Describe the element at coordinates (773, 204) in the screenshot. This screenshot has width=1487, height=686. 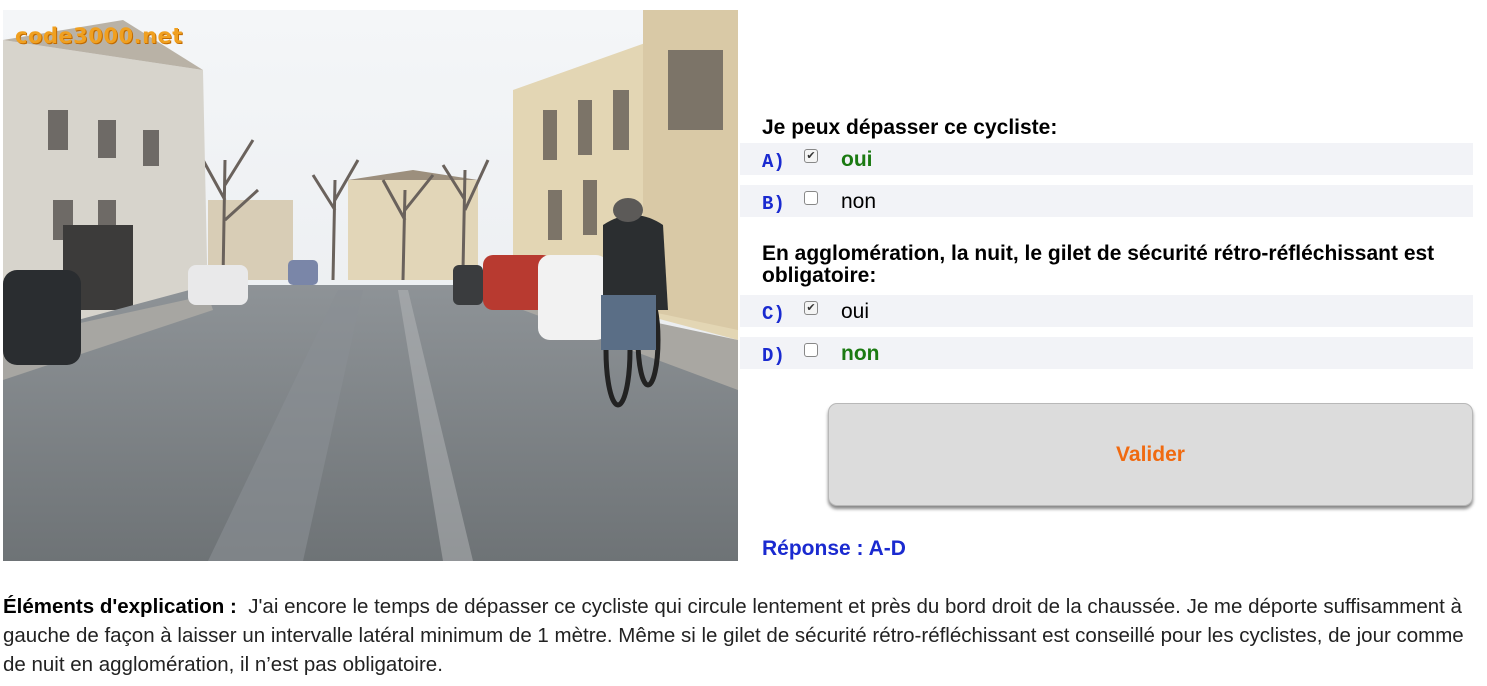
I see `answer-letter: B)` at that location.